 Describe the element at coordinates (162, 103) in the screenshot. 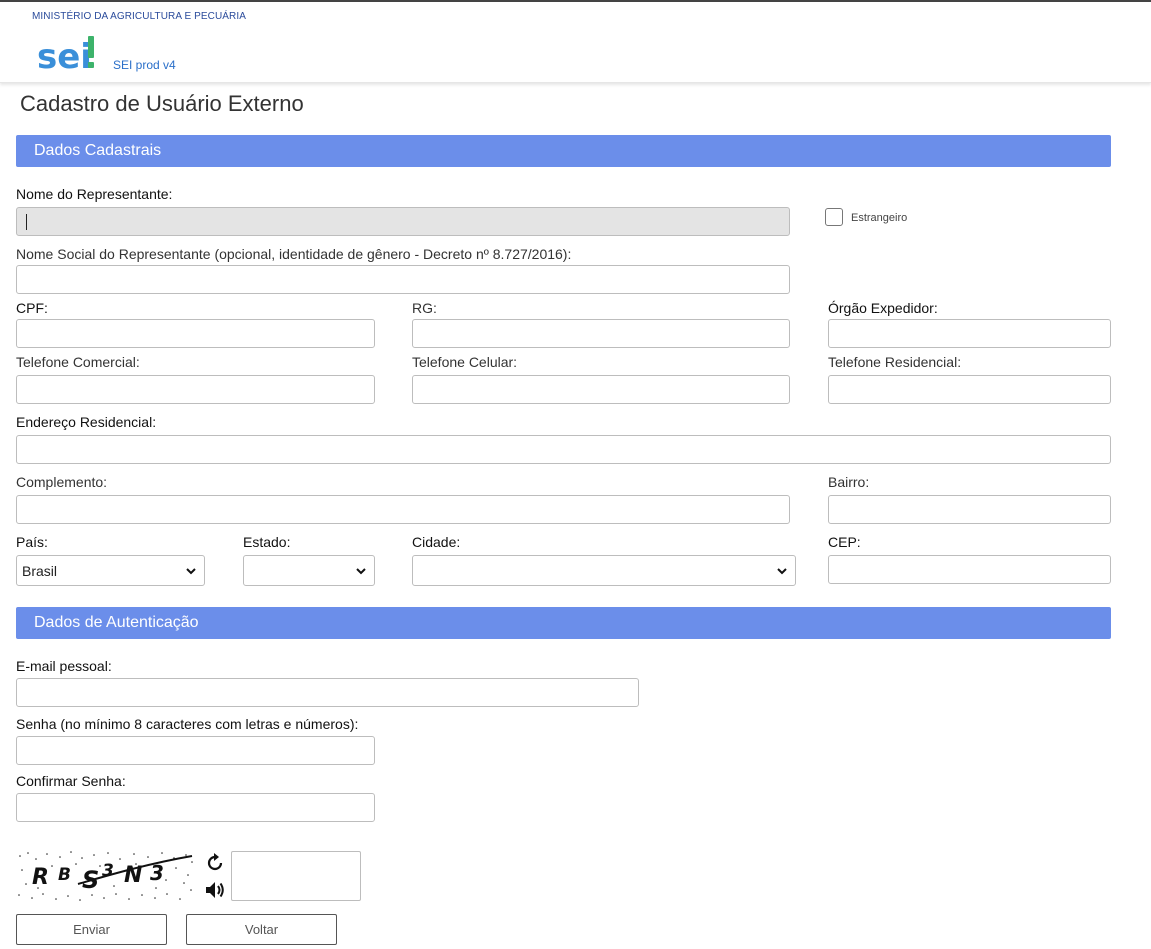

I see `page-title: Cadastro de Usuário Externo` at that location.